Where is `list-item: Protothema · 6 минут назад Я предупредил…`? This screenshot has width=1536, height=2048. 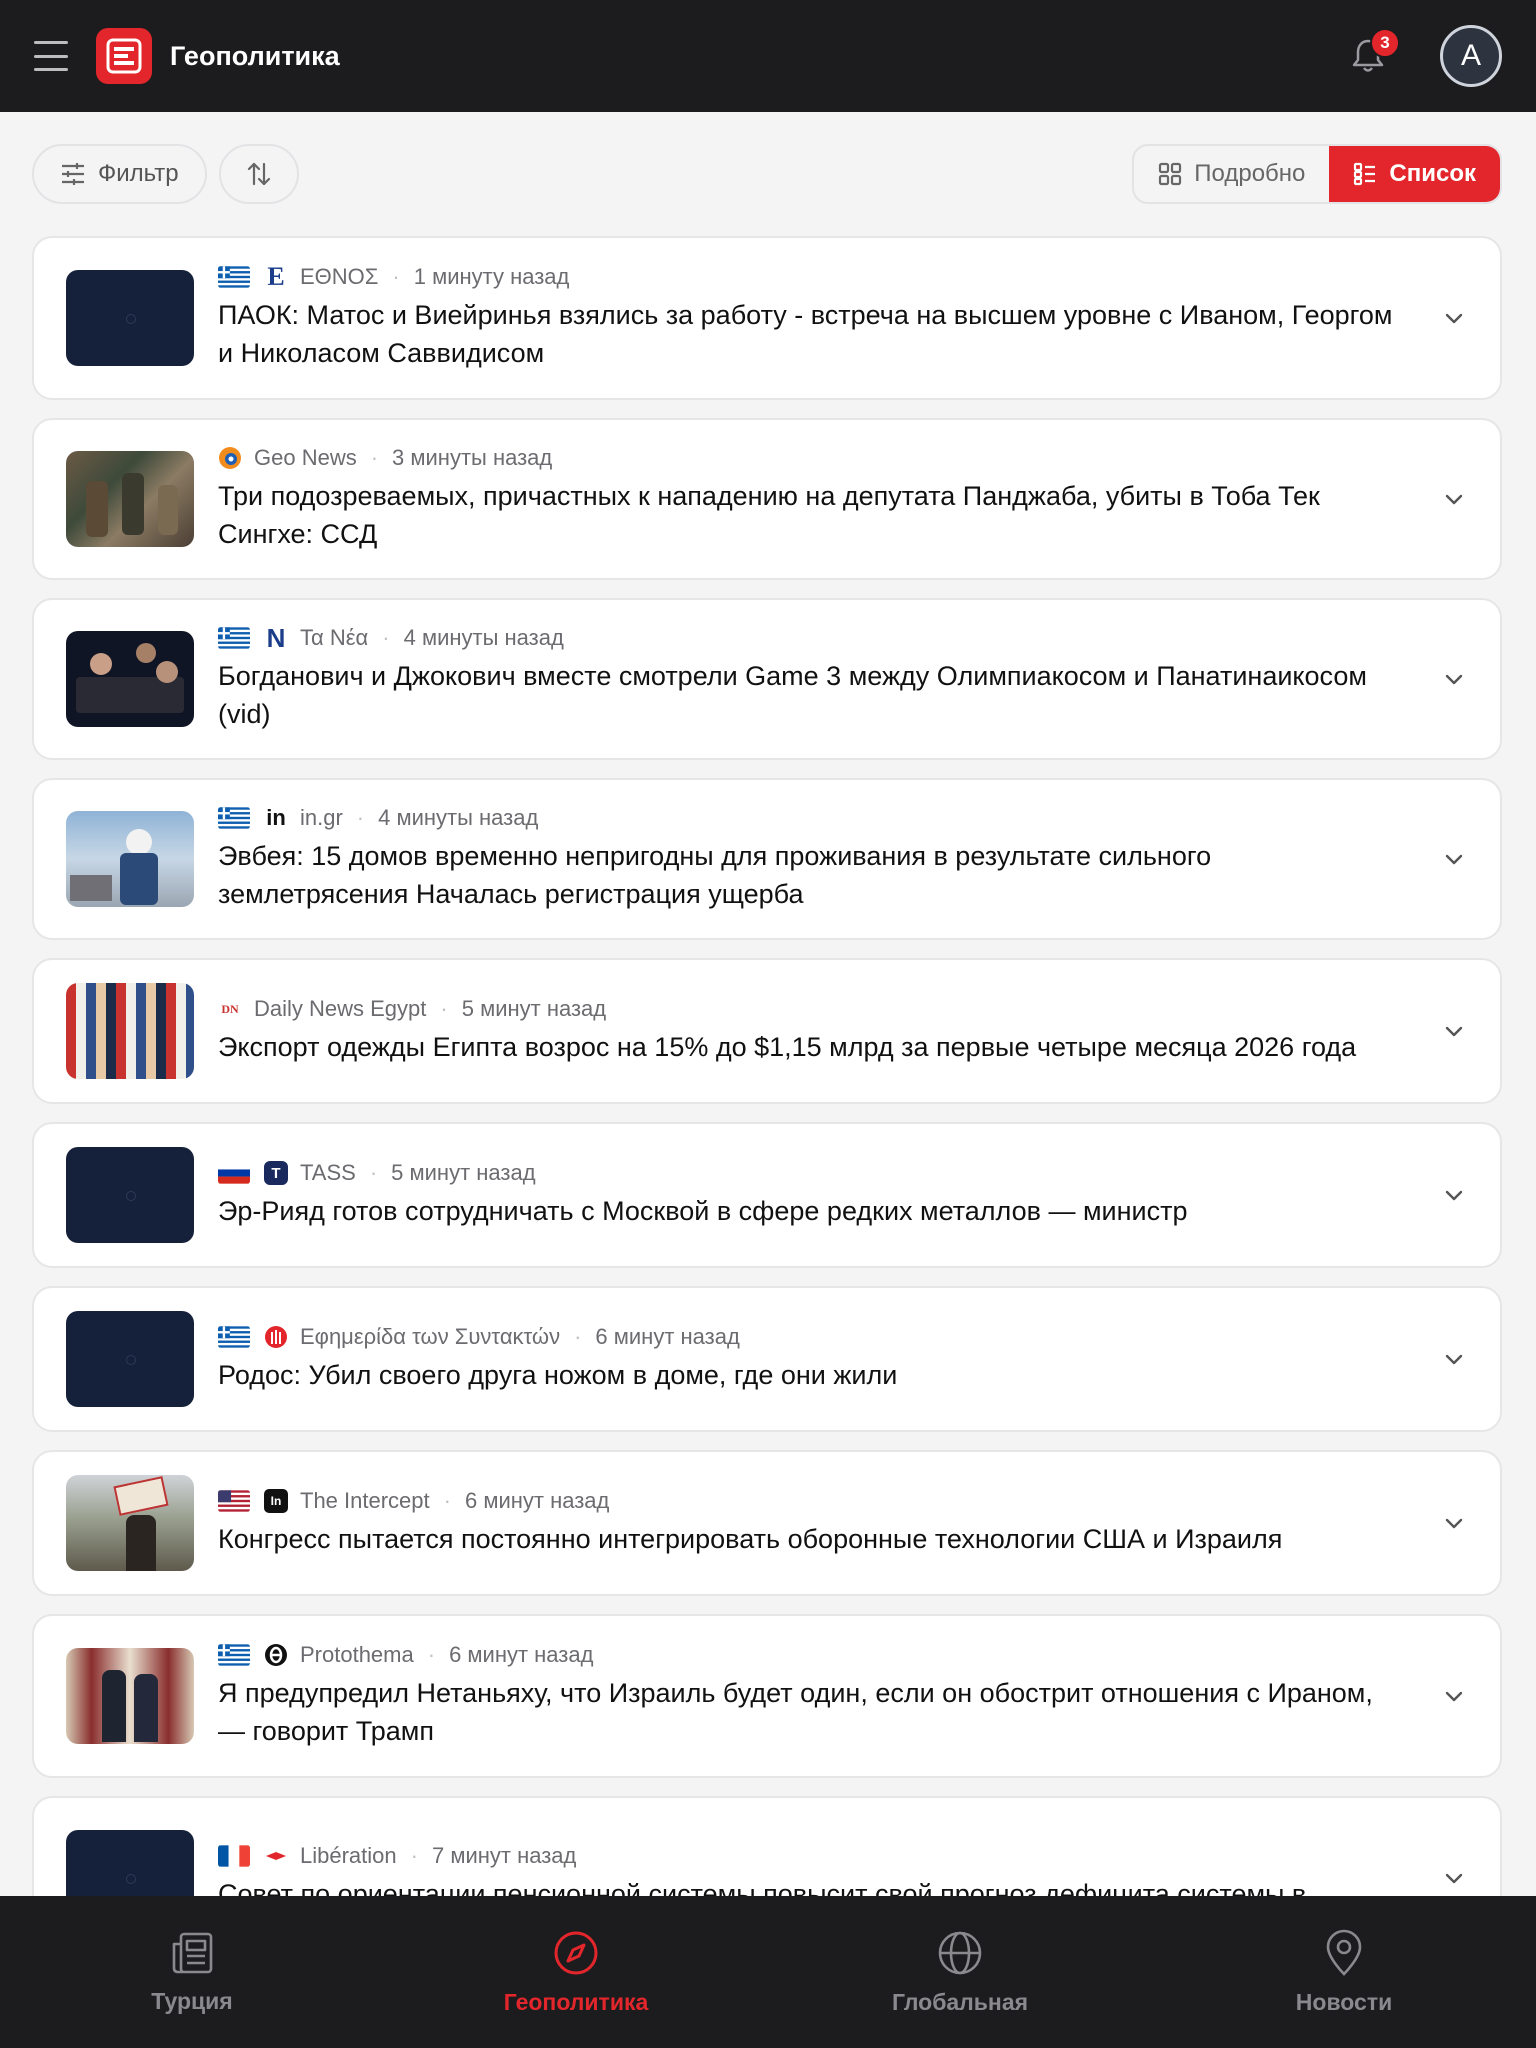 list-item: Protothema · 6 минут назад Я предупредил… is located at coordinates (767, 1696).